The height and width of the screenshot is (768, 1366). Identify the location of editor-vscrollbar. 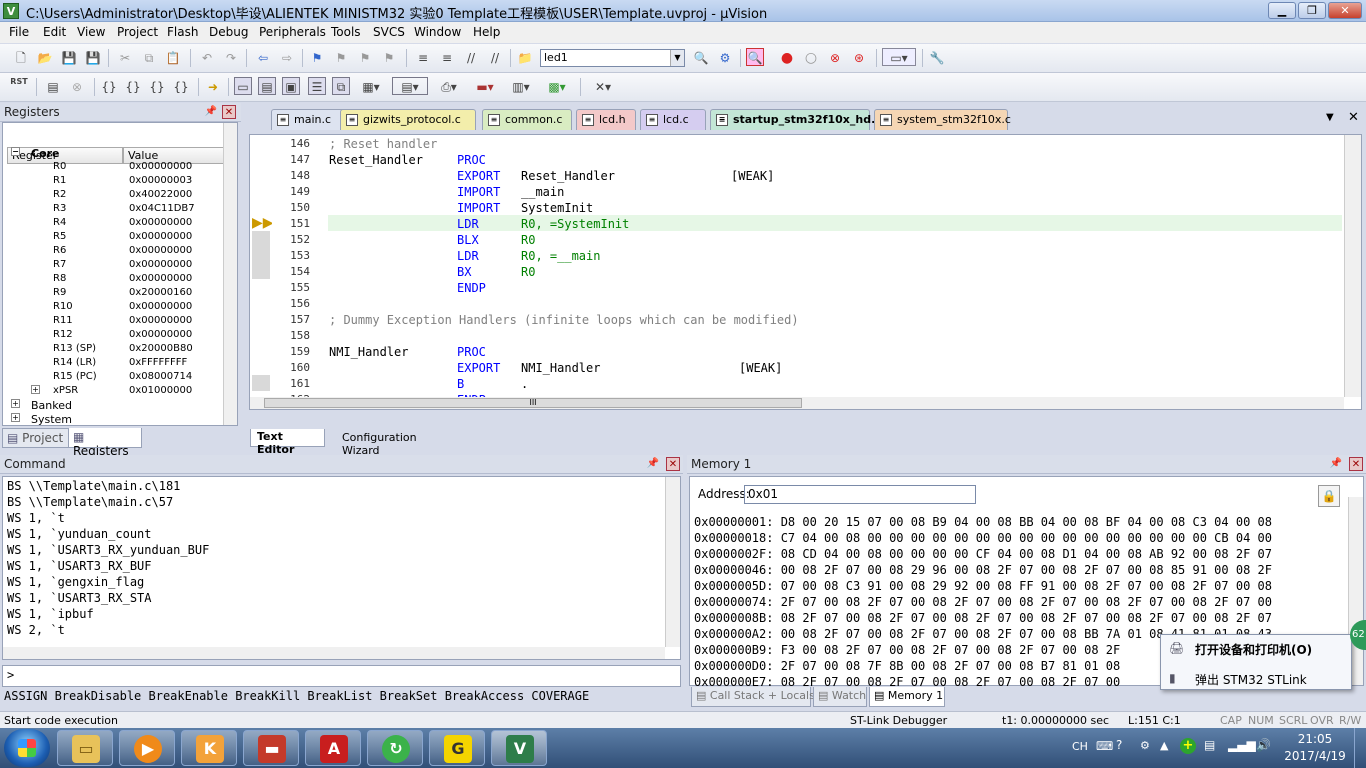
(1352, 266).